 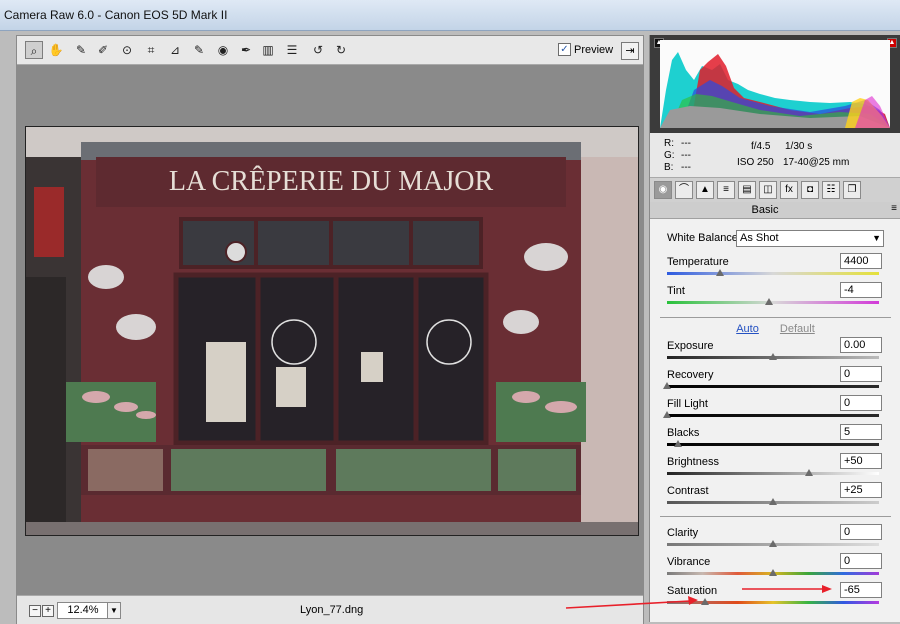 What do you see at coordinates (861, 290) in the screenshot?
I see `slider-value: -4` at bounding box center [861, 290].